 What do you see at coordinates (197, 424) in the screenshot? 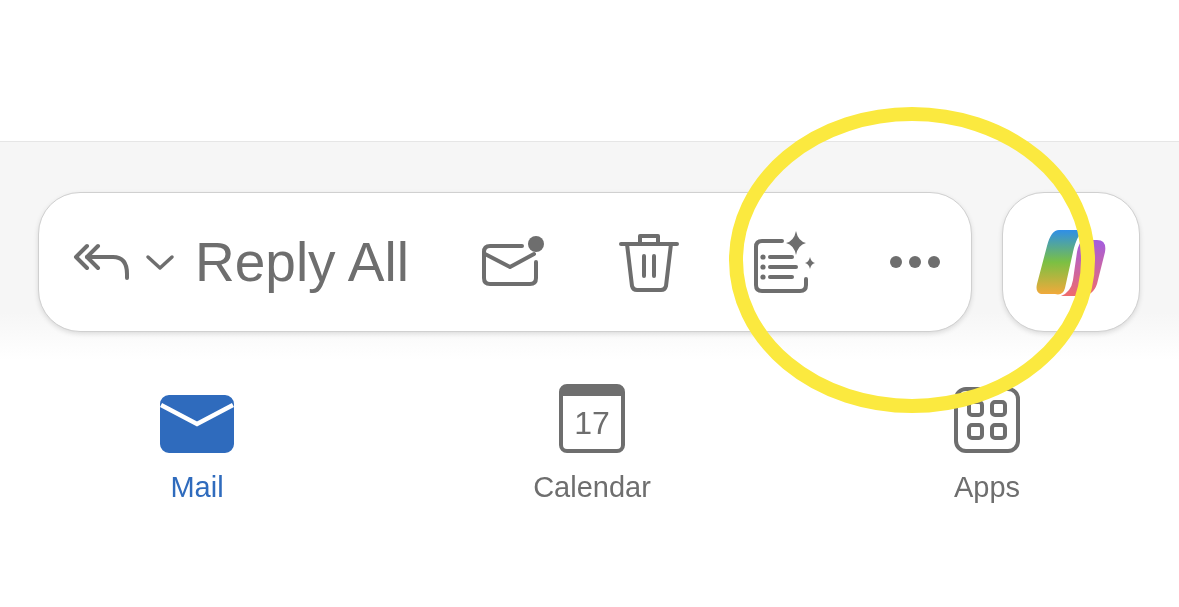
I see `envelope-icon` at bounding box center [197, 424].